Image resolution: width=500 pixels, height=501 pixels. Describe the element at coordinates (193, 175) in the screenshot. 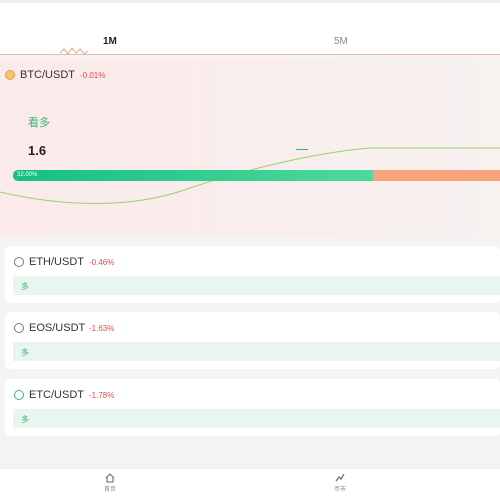

I see `long-ratio-fill` at that location.